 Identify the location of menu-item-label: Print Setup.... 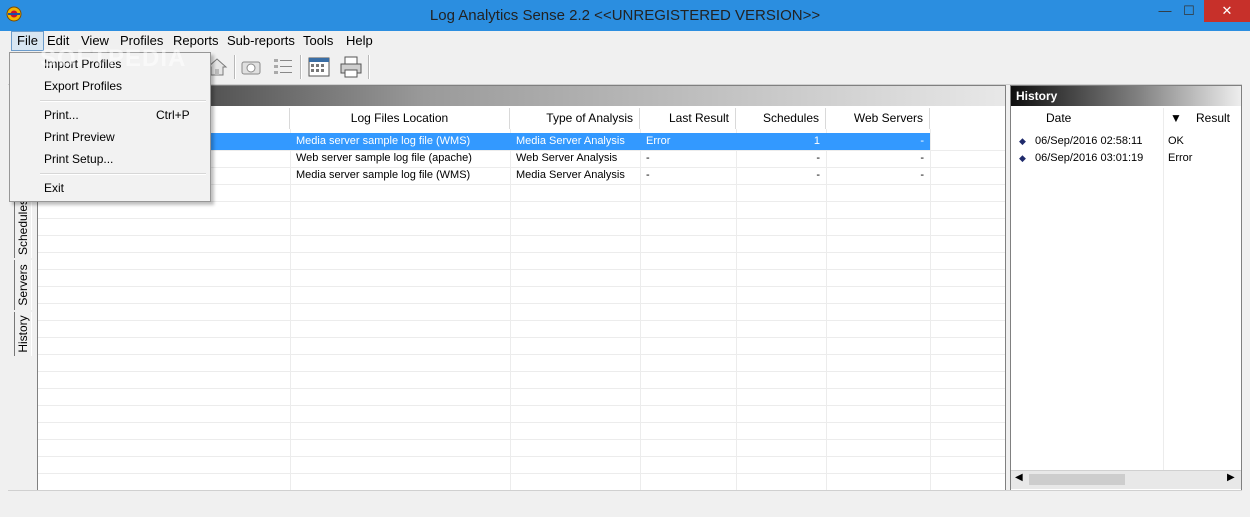
(79, 159).